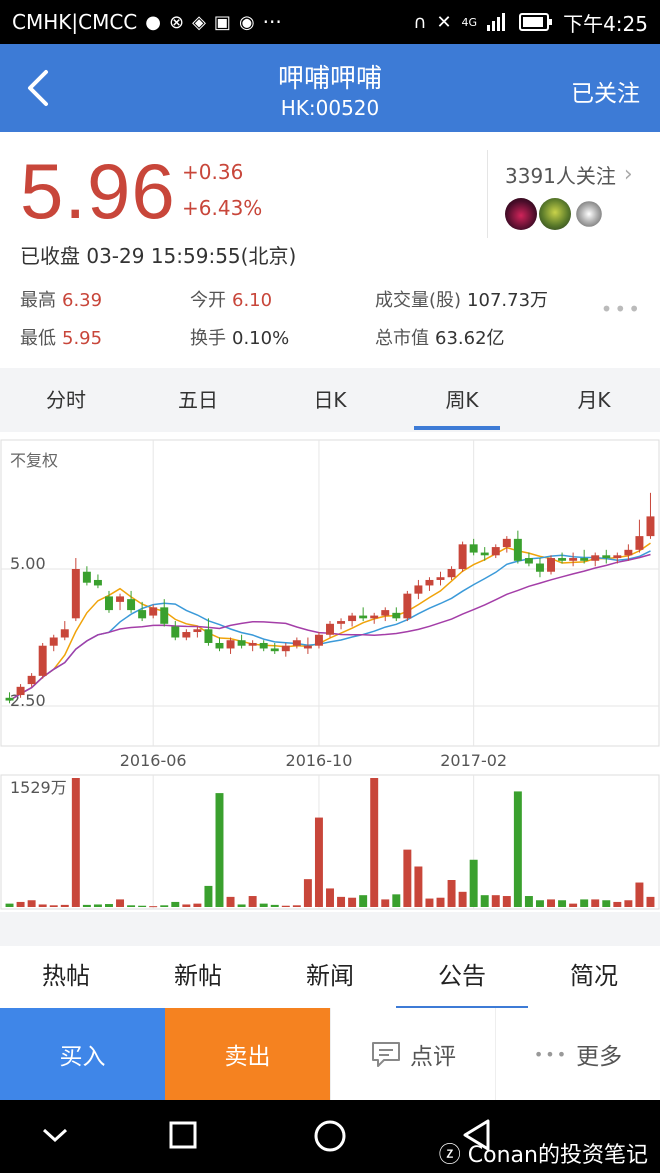 The width and height of the screenshot is (660, 1173). Describe the element at coordinates (319, 760) in the screenshot. I see `x-tick-label: 2016-10` at that location.